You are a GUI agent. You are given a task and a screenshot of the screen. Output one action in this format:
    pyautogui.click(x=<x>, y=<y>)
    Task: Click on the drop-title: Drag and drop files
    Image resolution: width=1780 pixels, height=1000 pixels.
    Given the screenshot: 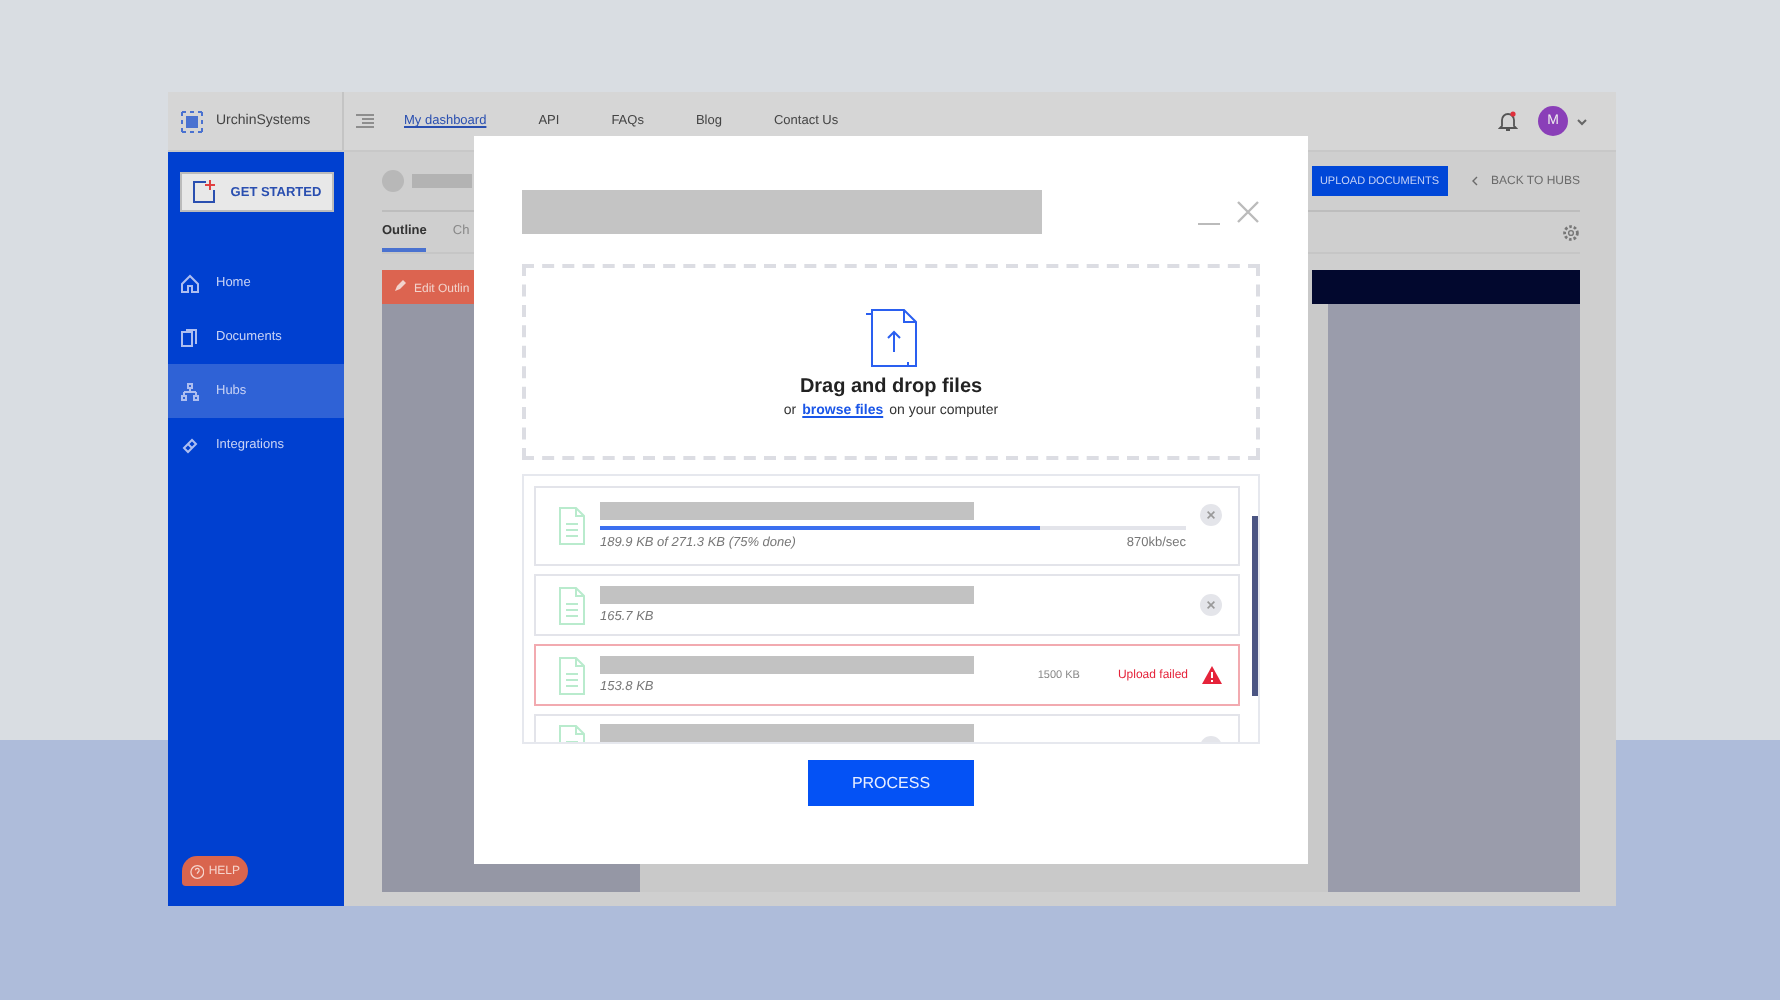 What is the action you would take?
    pyautogui.click(x=891, y=386)
    